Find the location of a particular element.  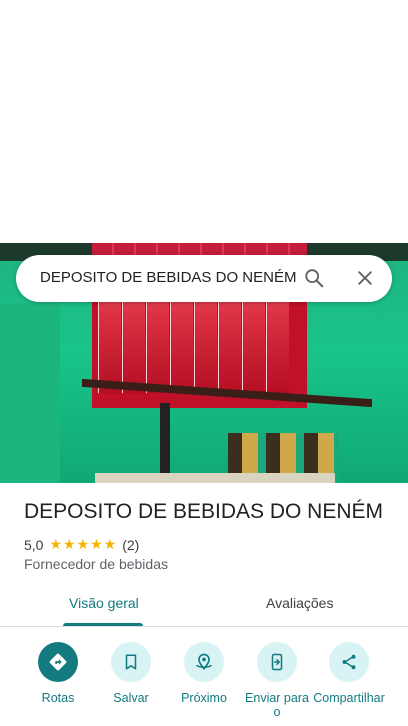

review-count: (2) is located at coordinates (131, 544).